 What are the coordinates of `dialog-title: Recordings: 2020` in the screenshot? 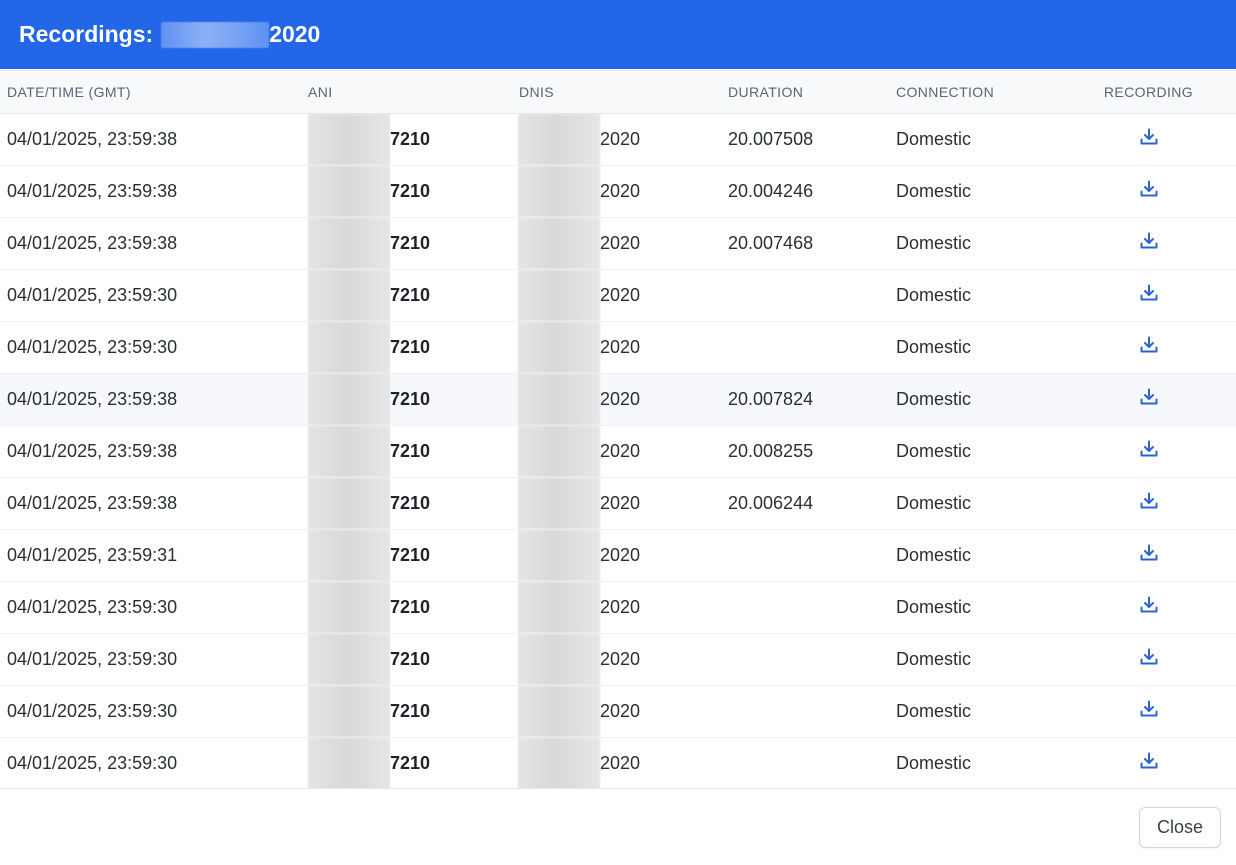 It's located at (169, 34).